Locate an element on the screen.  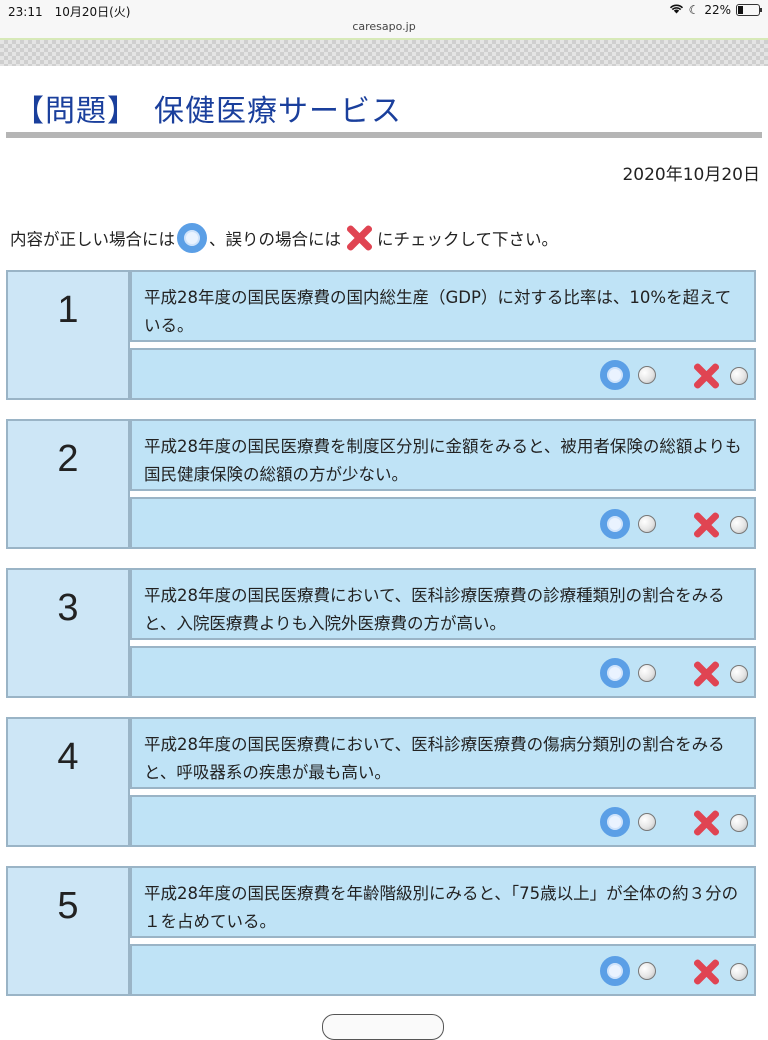
status-indicators: ☾ 22% is located at coordinates (715, 10).